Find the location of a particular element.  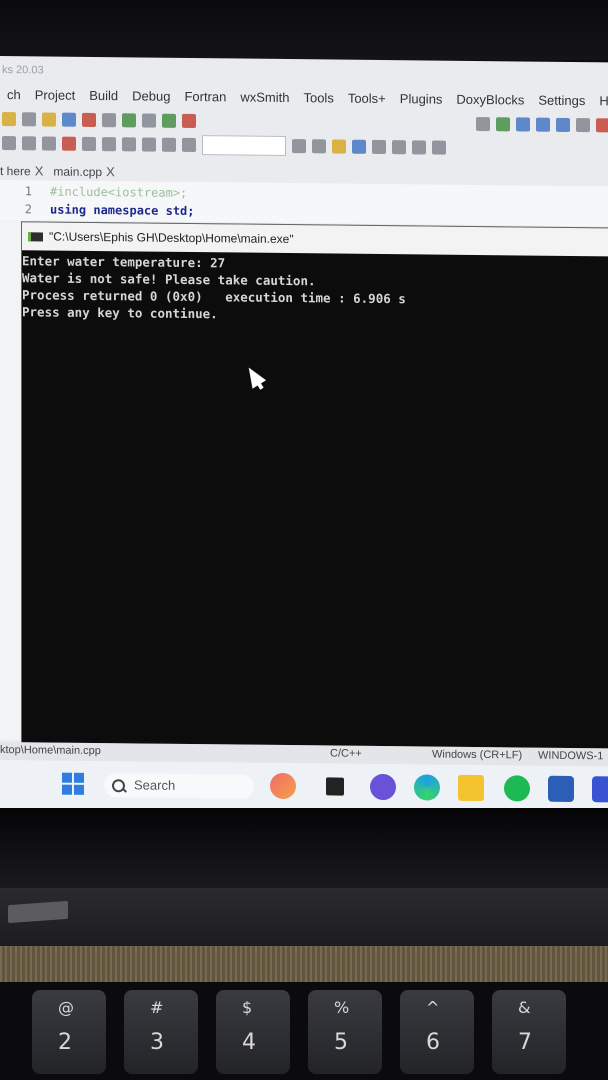

step-over-icon is located at coordinates (543, 124).